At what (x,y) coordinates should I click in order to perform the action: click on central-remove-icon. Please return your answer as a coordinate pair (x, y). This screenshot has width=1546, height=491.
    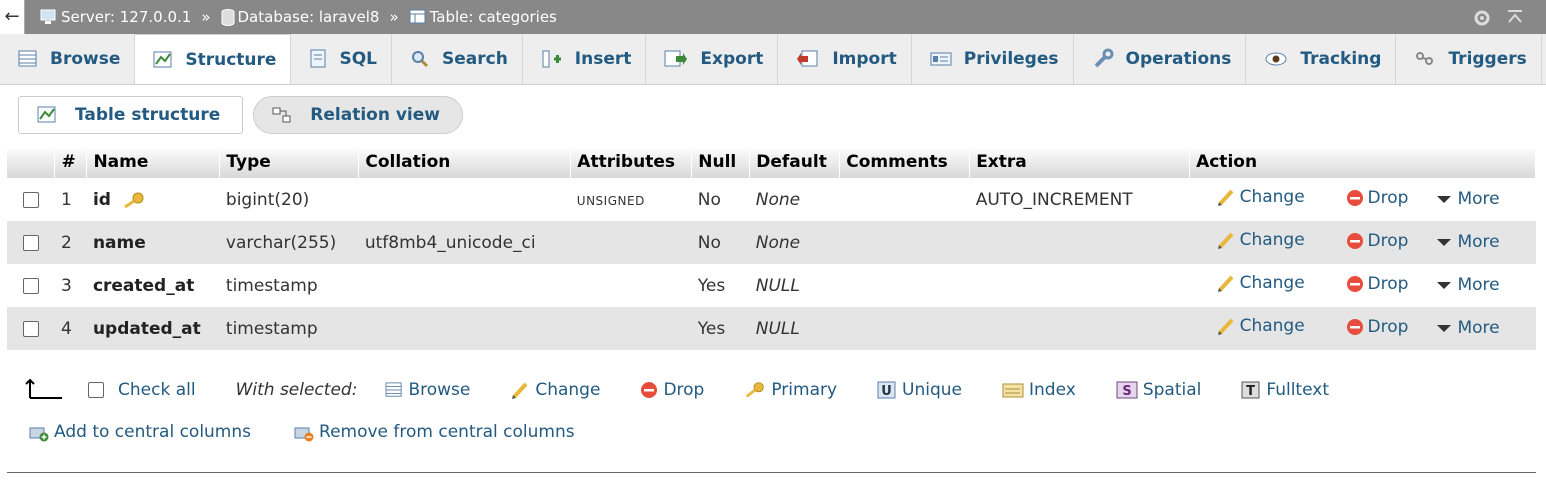
    Looking at the image, I should click on (304, 434).